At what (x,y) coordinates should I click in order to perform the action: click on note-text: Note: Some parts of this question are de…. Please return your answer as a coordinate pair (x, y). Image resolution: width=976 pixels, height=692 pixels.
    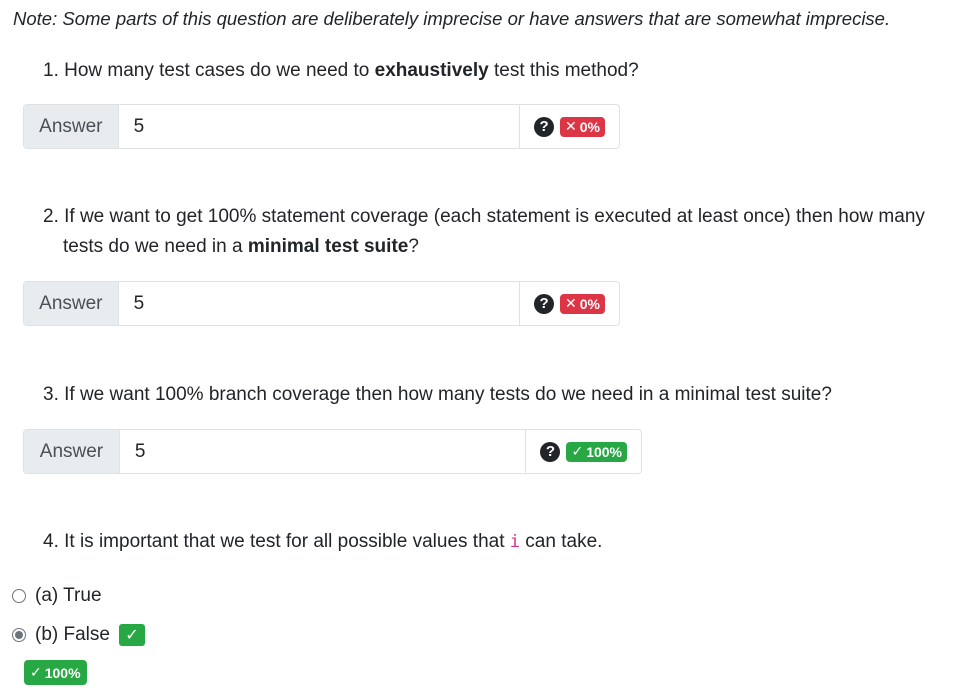
    Looking at the image, I should click on (452, 18).